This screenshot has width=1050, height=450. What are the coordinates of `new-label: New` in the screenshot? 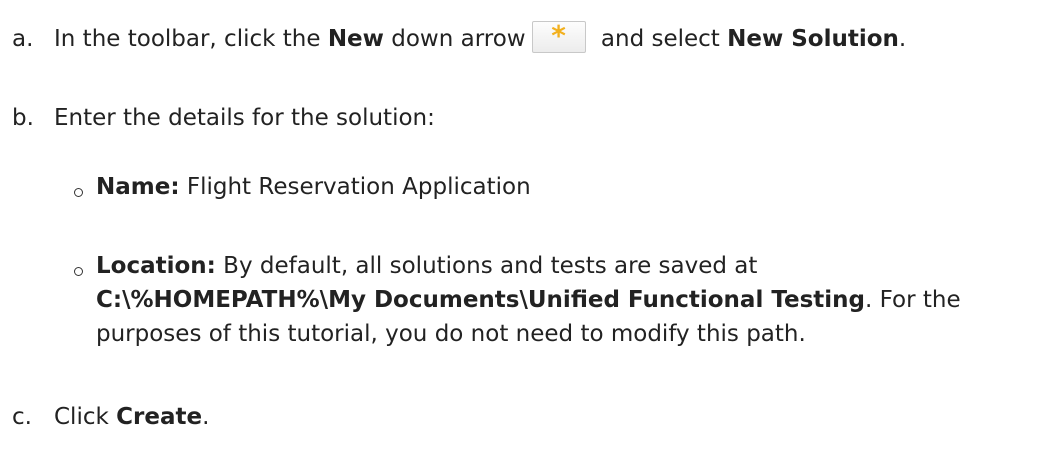 It's located at (355, 39).